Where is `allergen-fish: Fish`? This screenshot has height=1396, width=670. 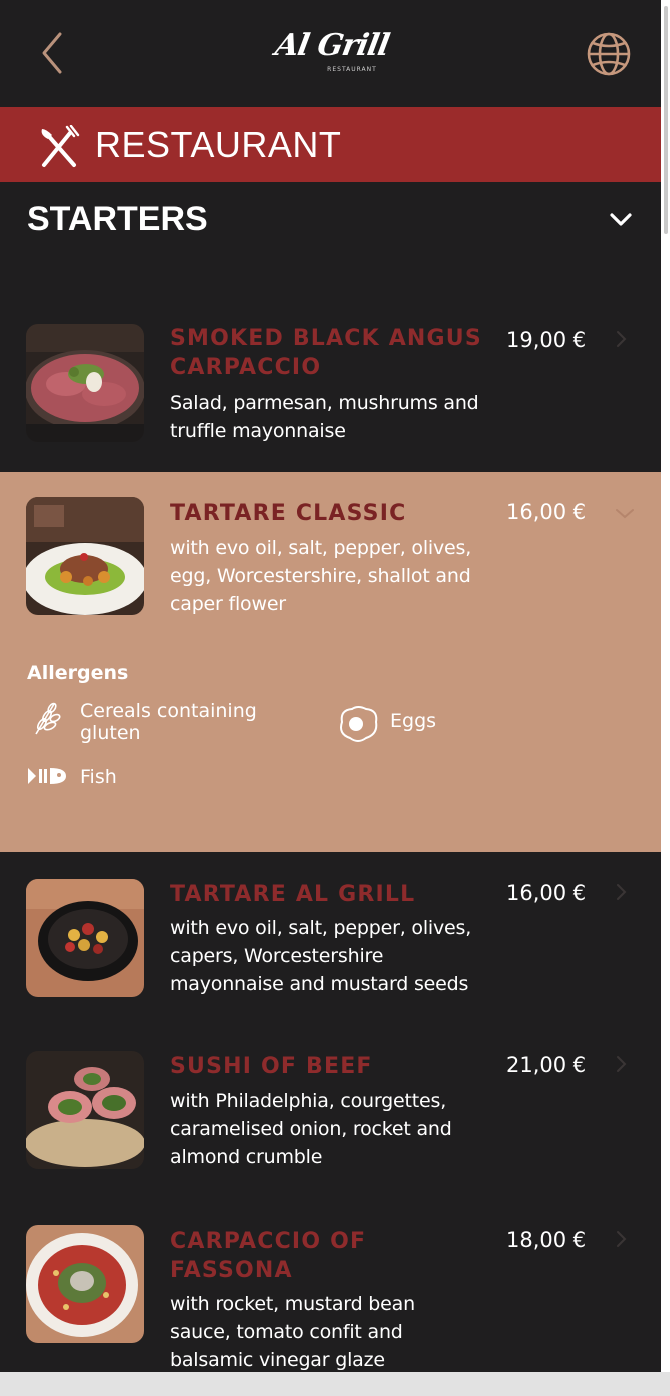 allergen-fish: Fish is located at coordinates (96, 788).